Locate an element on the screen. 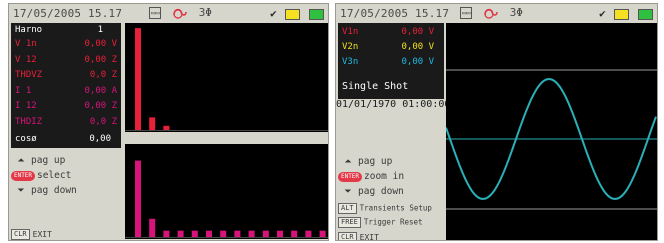 This screenshot has width=664, height=243. harmonic-row: I 1 0,00 A is located at coordinates (66, 92).